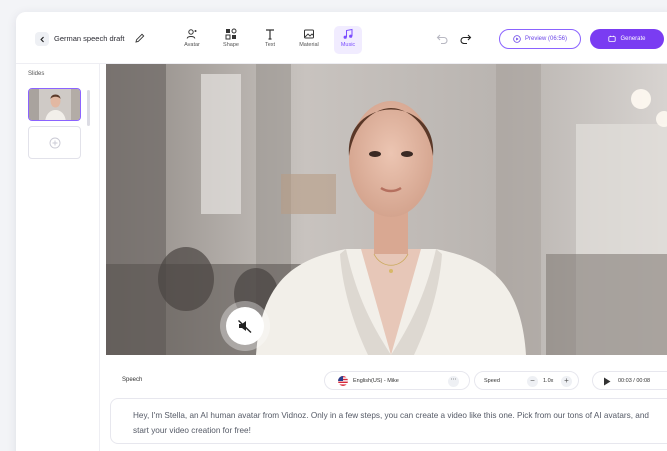 This screenshot has height=451, width=667. Describe the element at coordinates (548, 381) in the screenshot. I see `speed-value: 1.0x` at that location.